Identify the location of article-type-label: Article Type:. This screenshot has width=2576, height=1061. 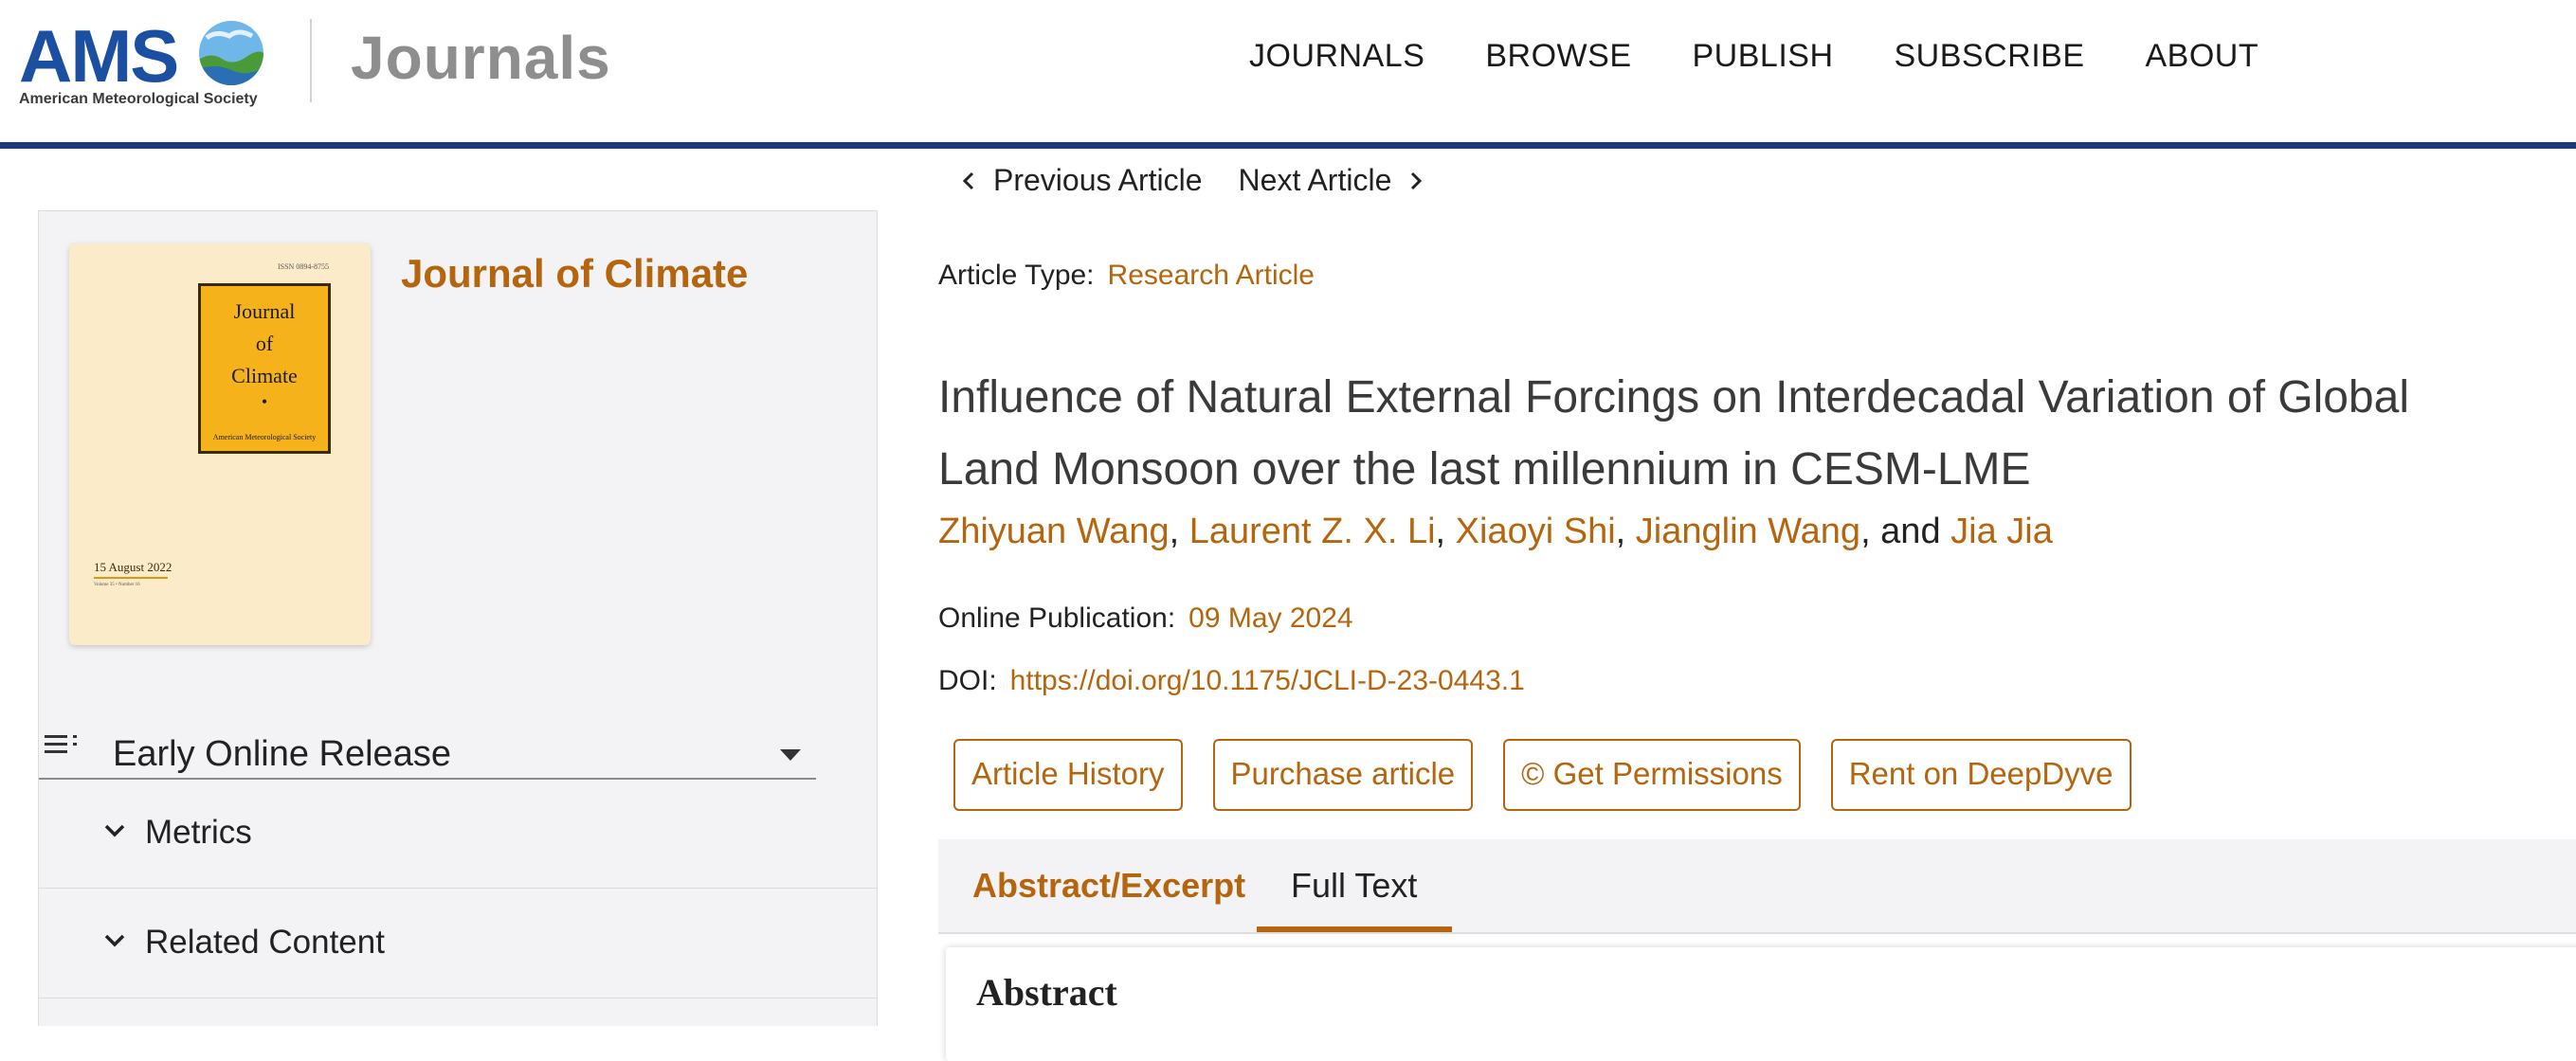
(1016, 275).